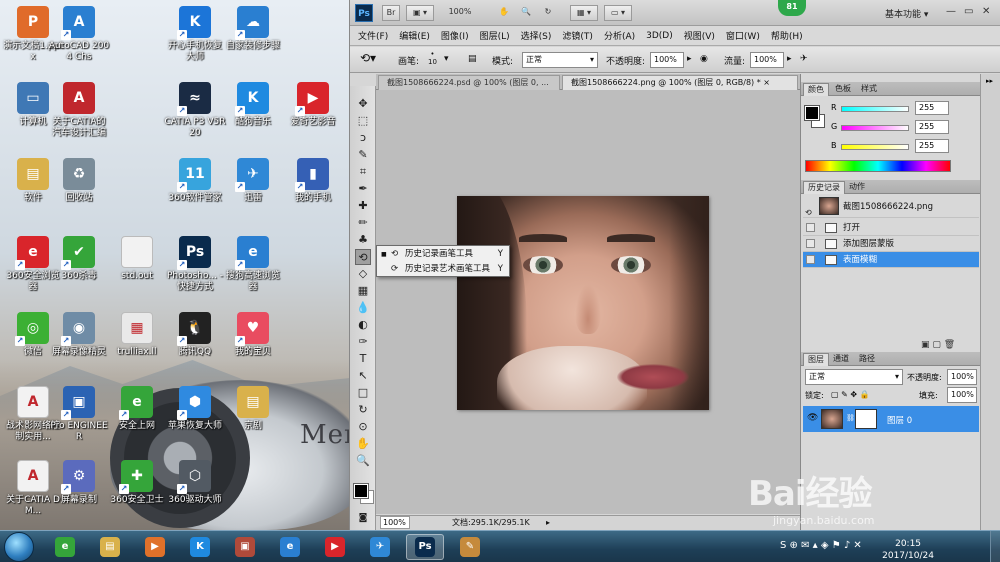 This screenshot has width=1000, height=562. I want to click on desktop-icon: ♥我的宝贝, so click(253, 335).